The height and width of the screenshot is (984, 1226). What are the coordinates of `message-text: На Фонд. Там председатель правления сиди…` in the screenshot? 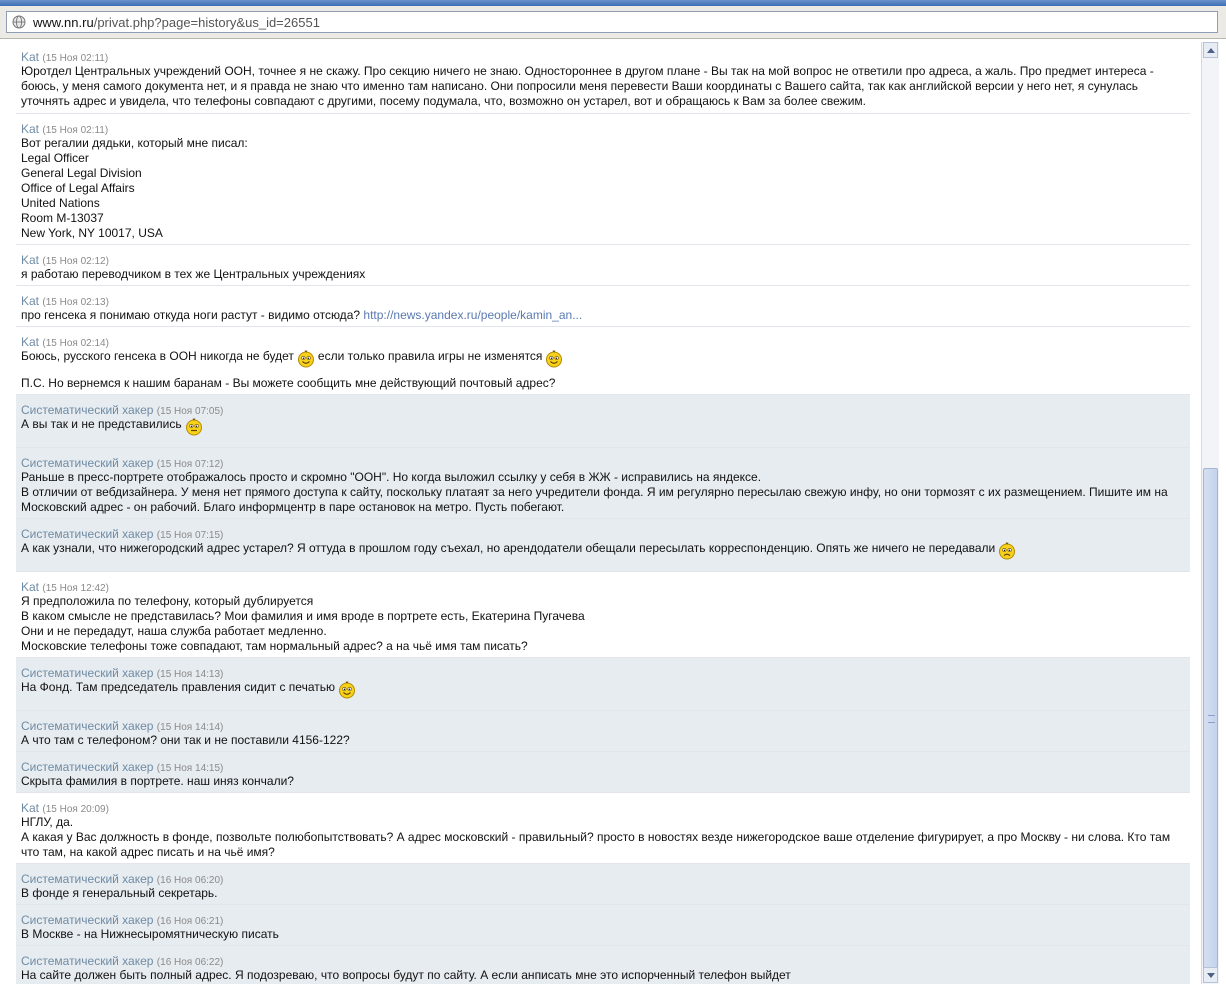 It's located at (603, 689).